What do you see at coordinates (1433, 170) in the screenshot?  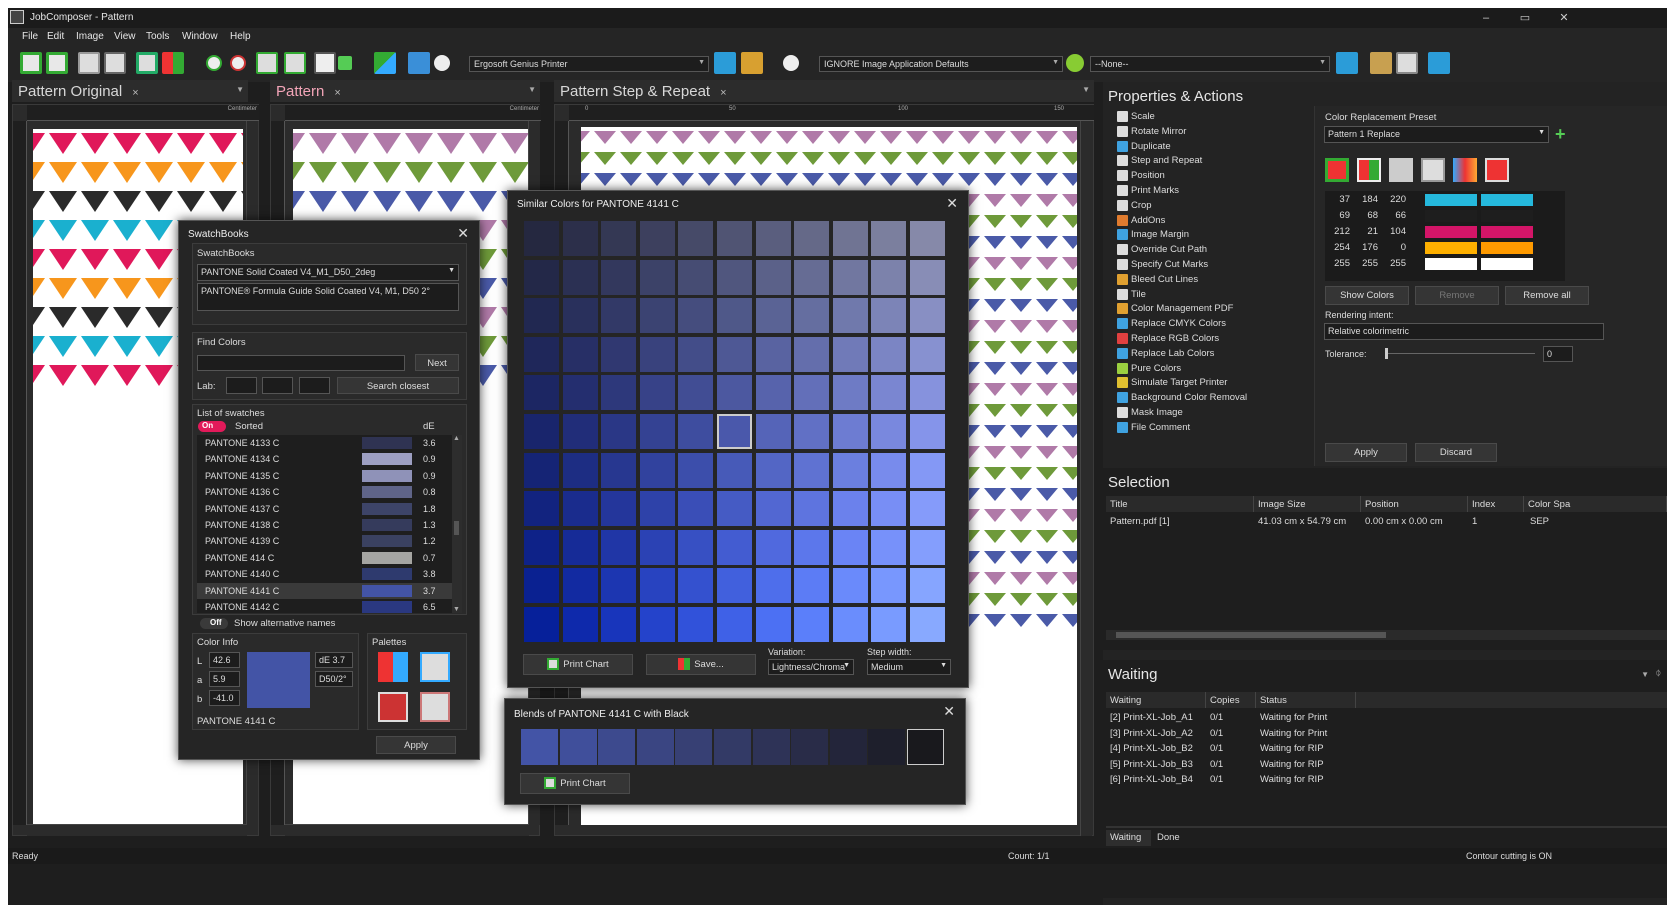 I see `pipette-icon` at bounding box center [1433, 170].